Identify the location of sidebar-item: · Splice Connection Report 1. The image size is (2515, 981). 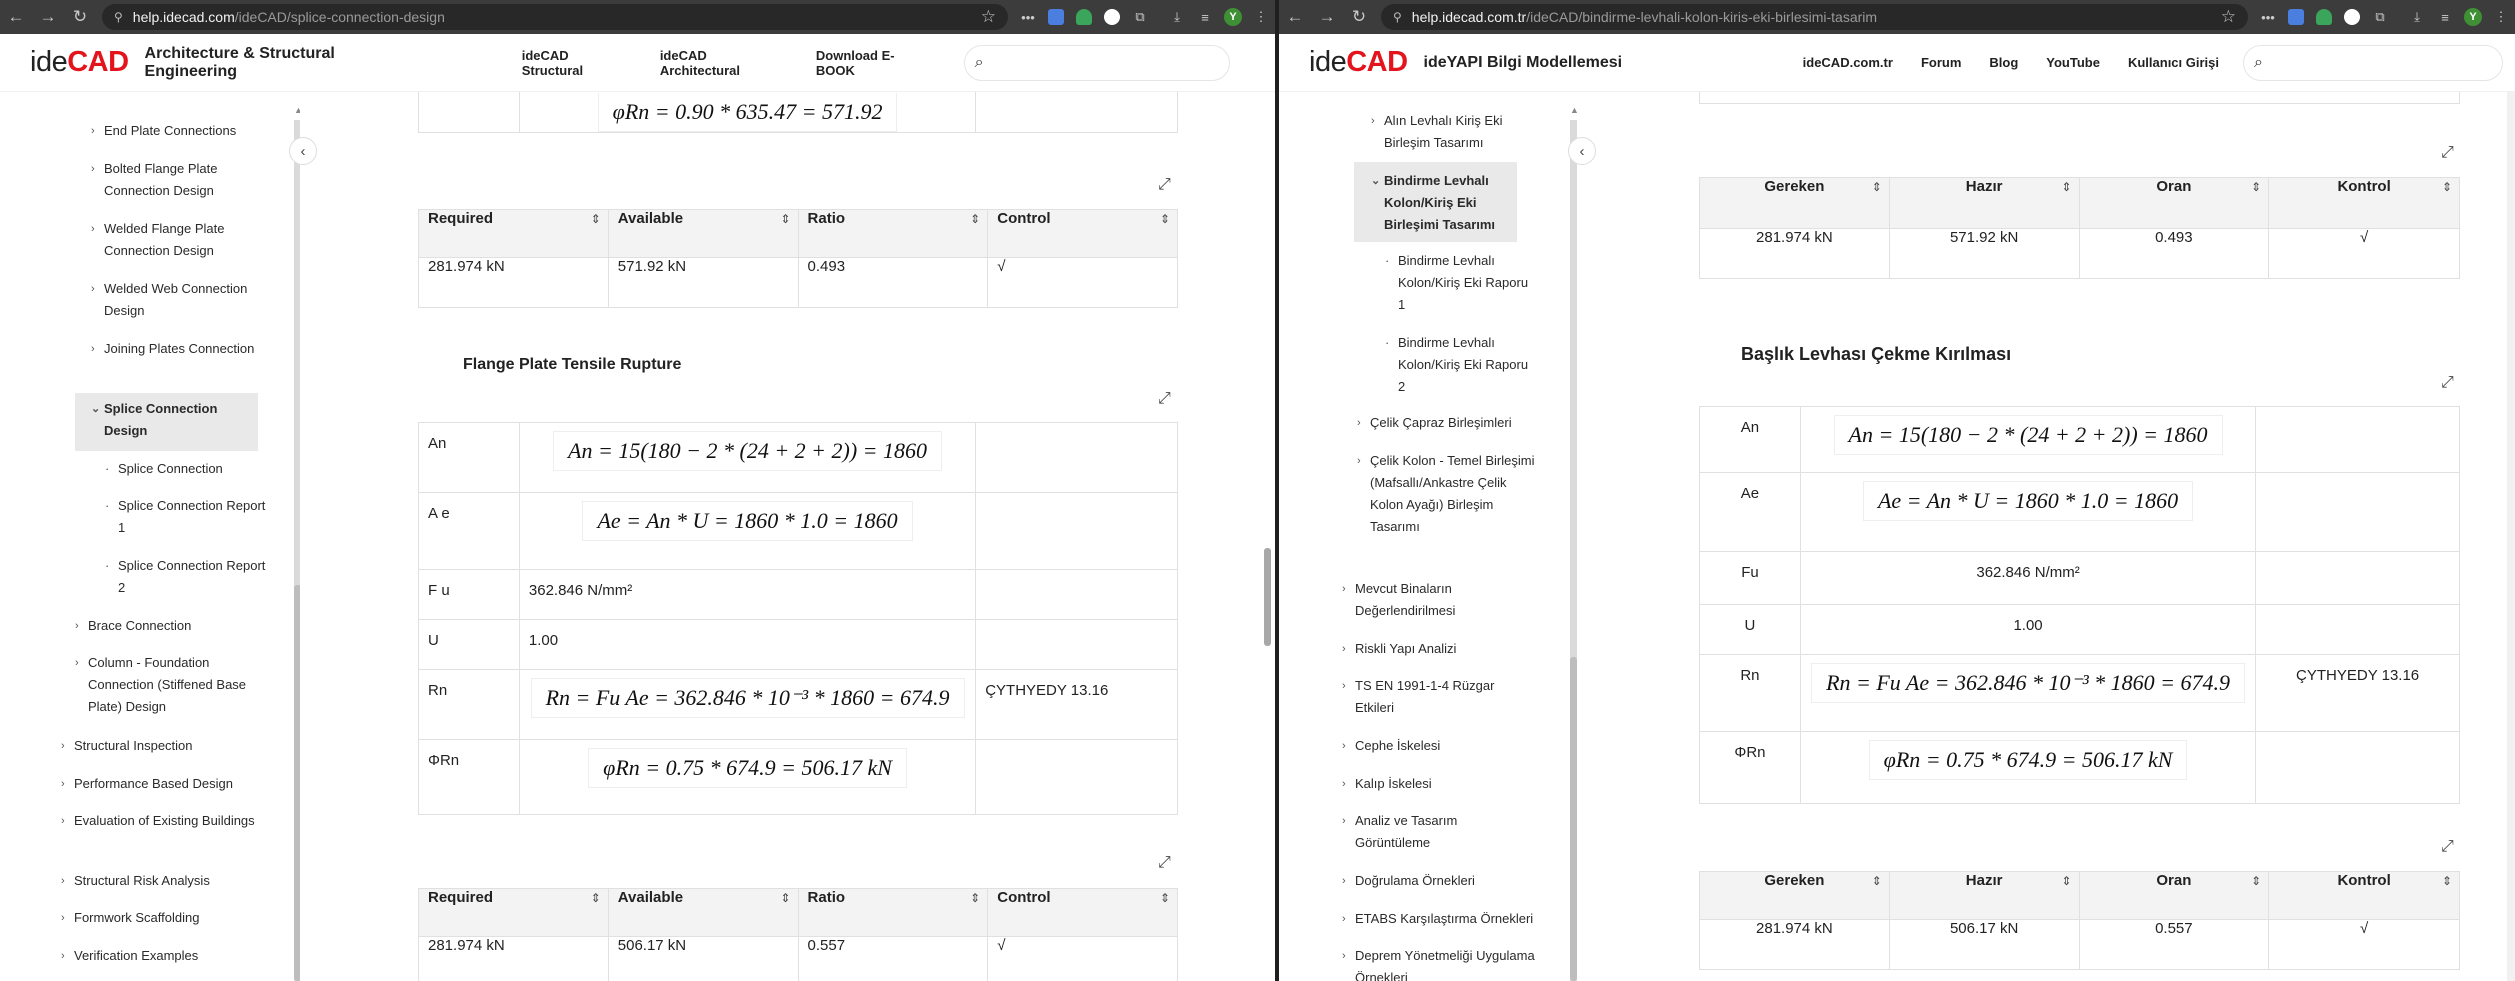
(186, 517).